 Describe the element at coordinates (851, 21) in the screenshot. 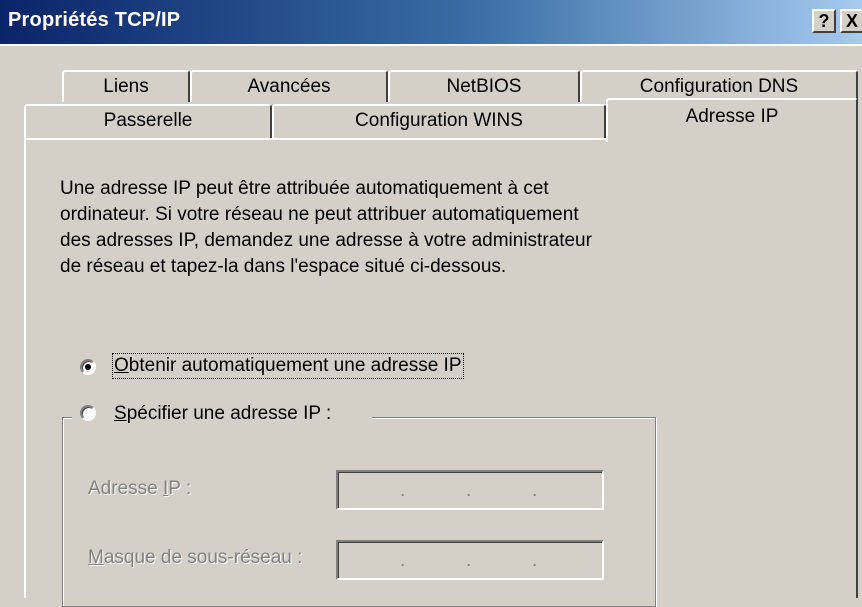

I see `close-button: X` at that location.